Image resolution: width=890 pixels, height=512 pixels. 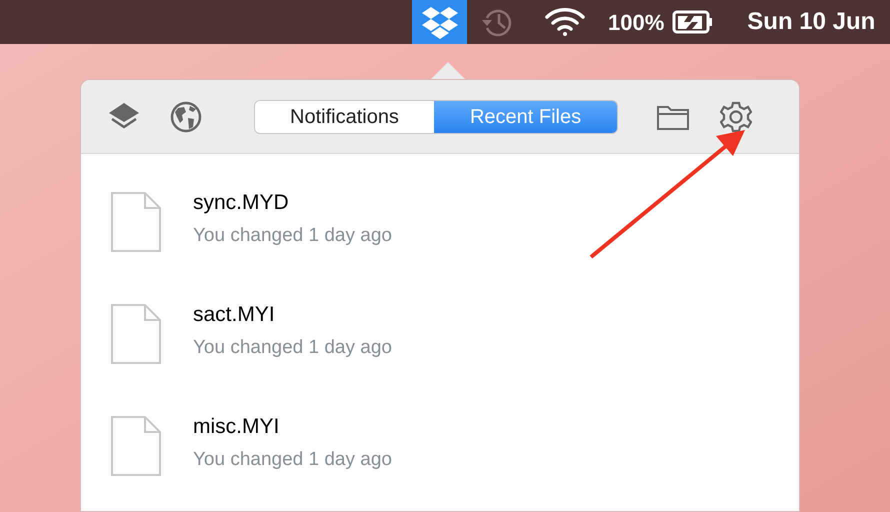 What do you see at coordinates (811, 22) in the screenshot?
I see `clock: Sun 10 Jun` at bounding box center [811, 22].